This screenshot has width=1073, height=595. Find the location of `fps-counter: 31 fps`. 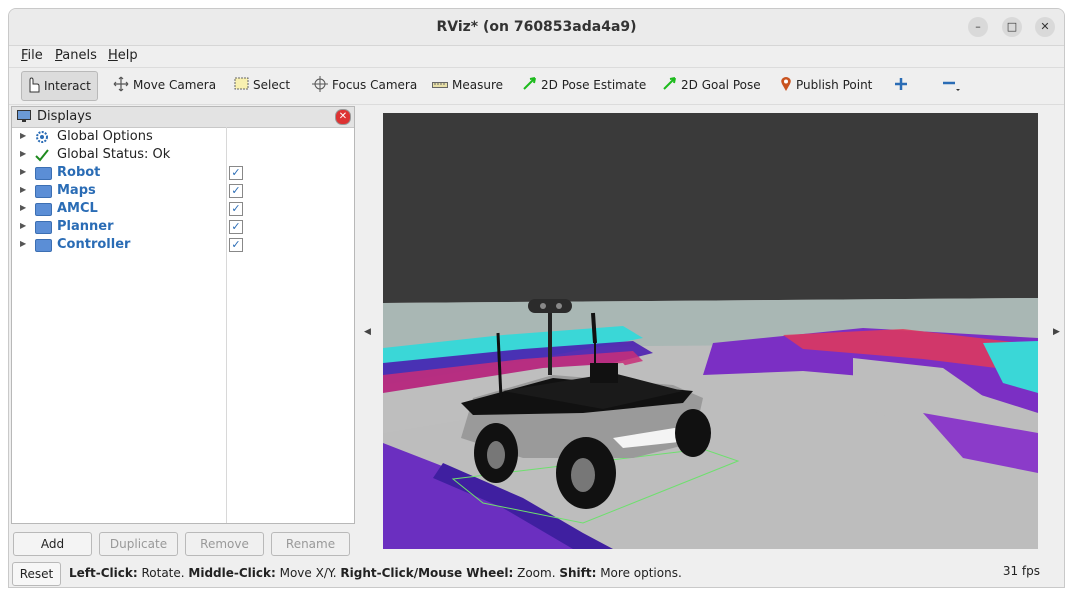

fps-counter: 31 fps is located at coordinates (1021, 571).